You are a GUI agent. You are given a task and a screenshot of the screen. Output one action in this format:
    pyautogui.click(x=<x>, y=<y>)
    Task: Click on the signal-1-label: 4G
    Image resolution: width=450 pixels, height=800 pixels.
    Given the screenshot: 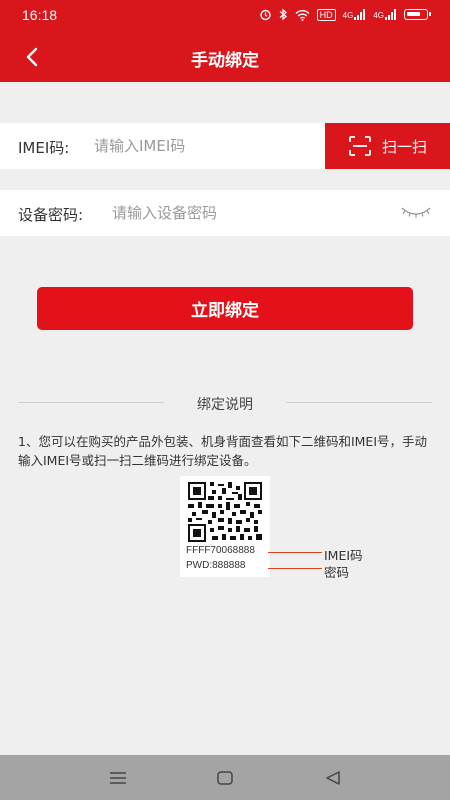 What is the action you would take?
    pyautogui.click(x=348, y=15)
    